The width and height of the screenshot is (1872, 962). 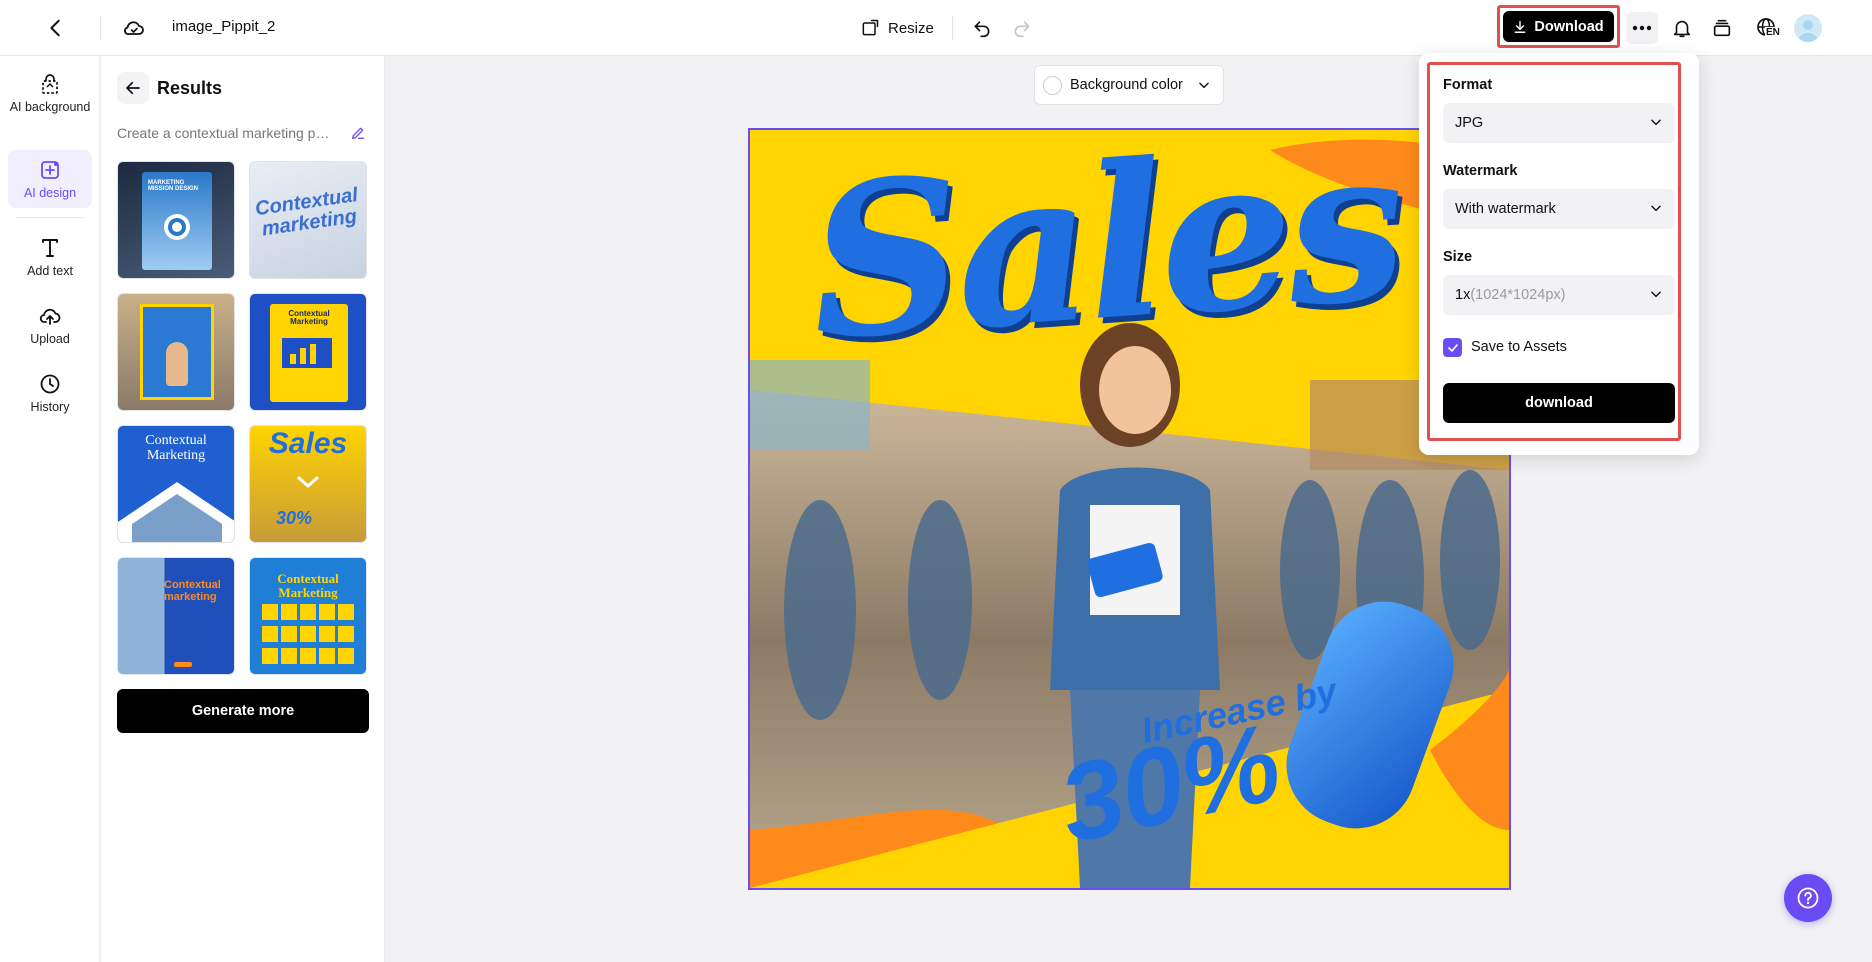 I want to click on bell-icon, so click(x=1682, y=29).